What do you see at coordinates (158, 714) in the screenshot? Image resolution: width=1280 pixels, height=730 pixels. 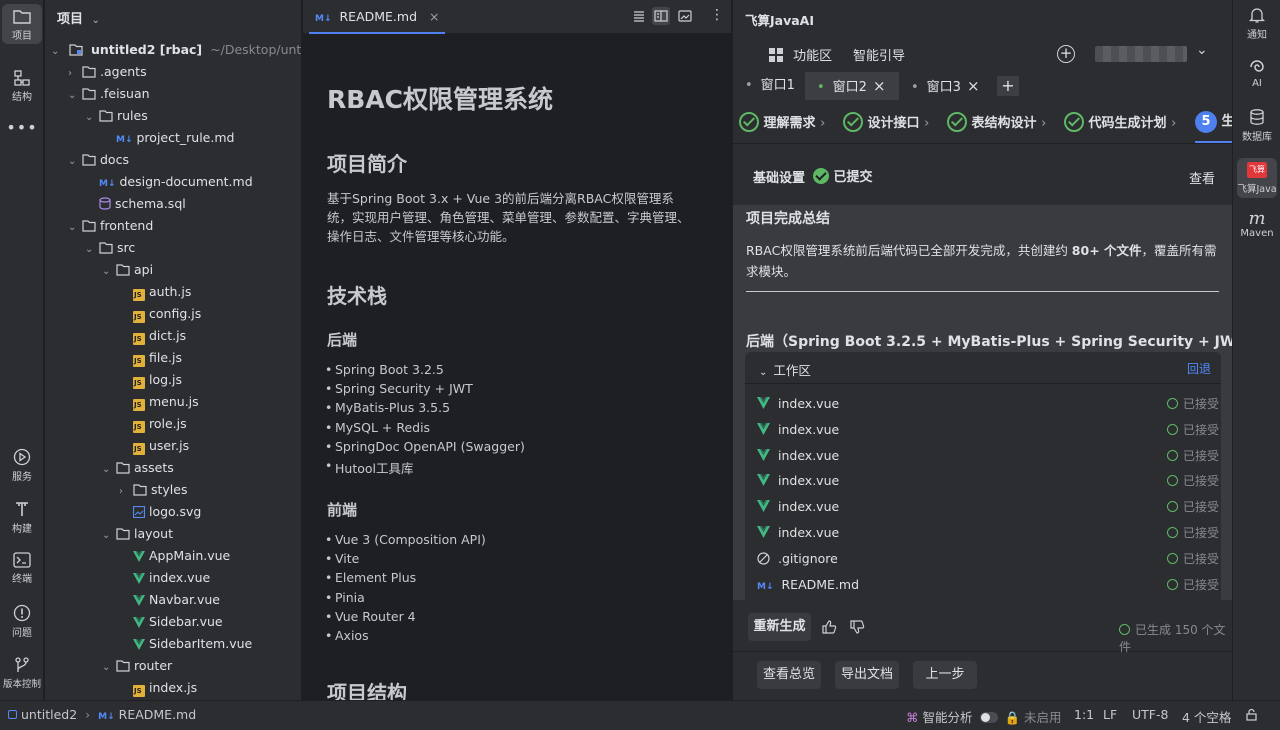 I see `breadcrumb-file: README.md` at bounding box center [158, 714].